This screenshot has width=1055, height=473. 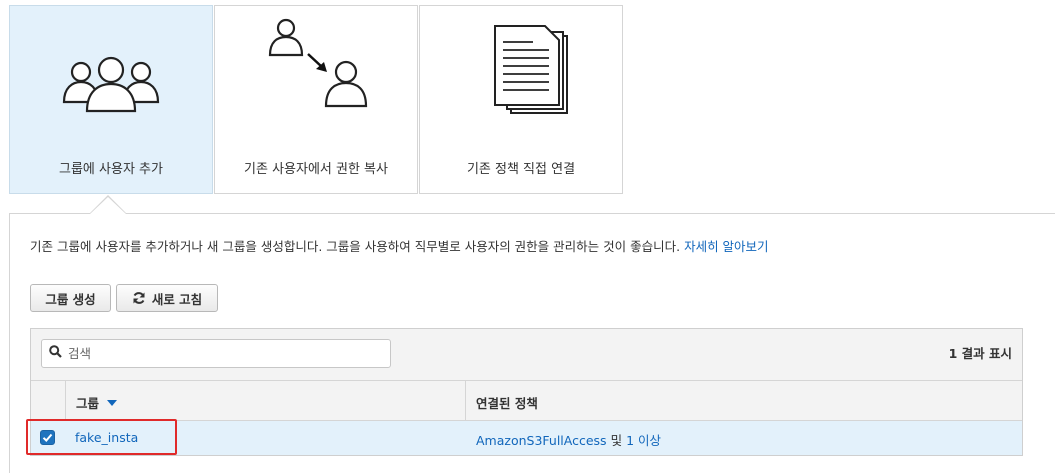 I want to click on card-label: 그룹에 사용자 추가, so click(x=111, y=169).